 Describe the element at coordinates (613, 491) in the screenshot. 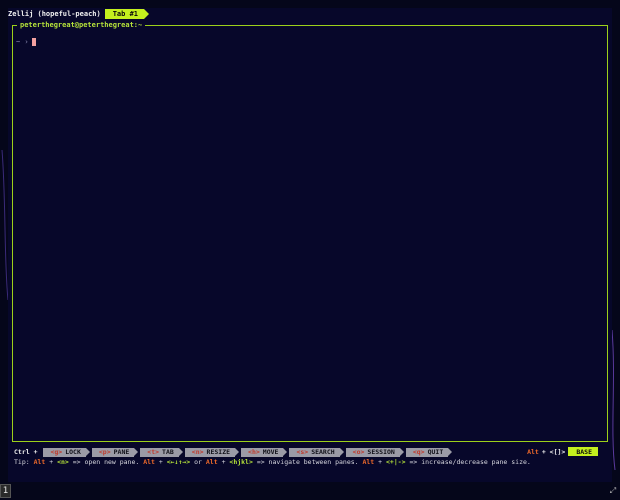

I see `resize-icon: ⤢` at that location.